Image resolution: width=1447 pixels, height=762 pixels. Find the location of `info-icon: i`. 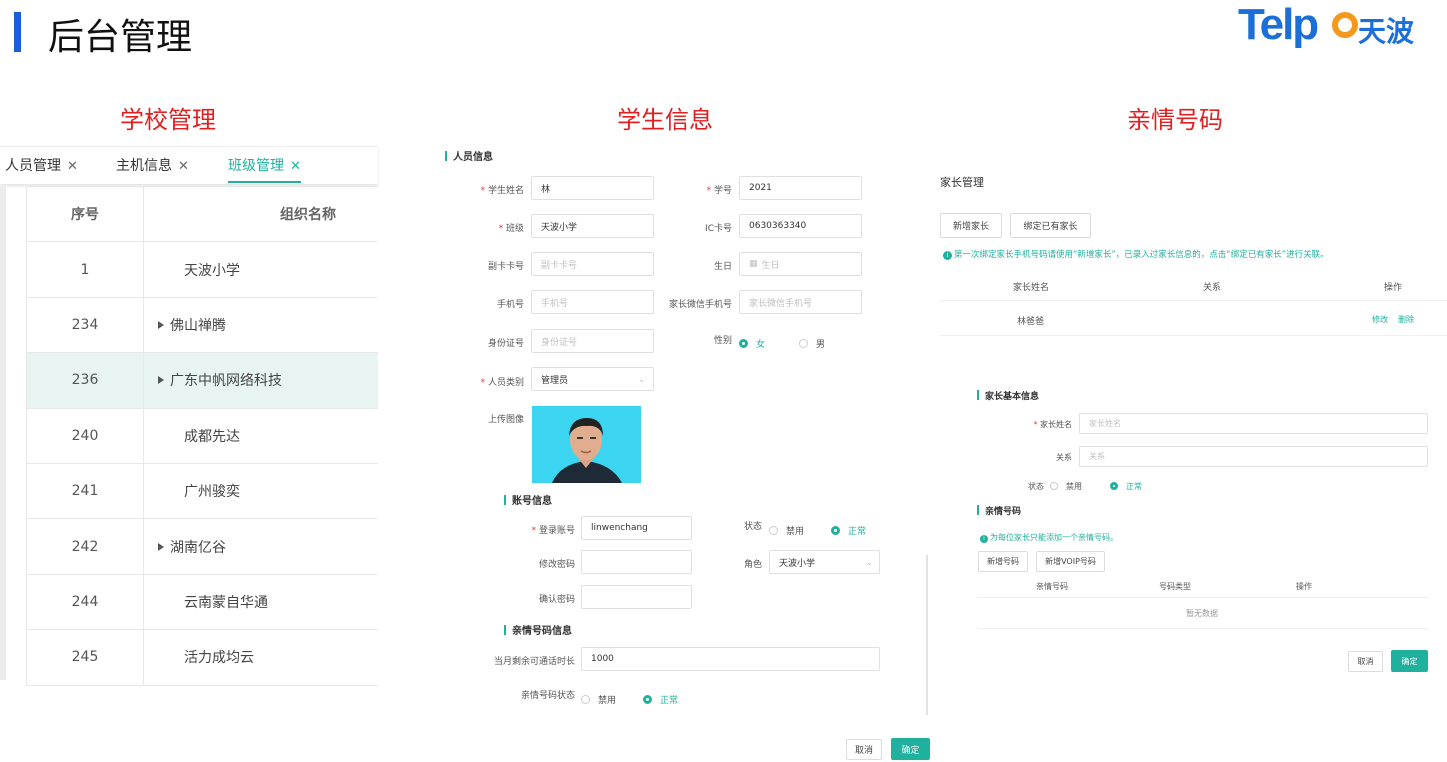

info-icon: i is located at coordinates (947, 255).